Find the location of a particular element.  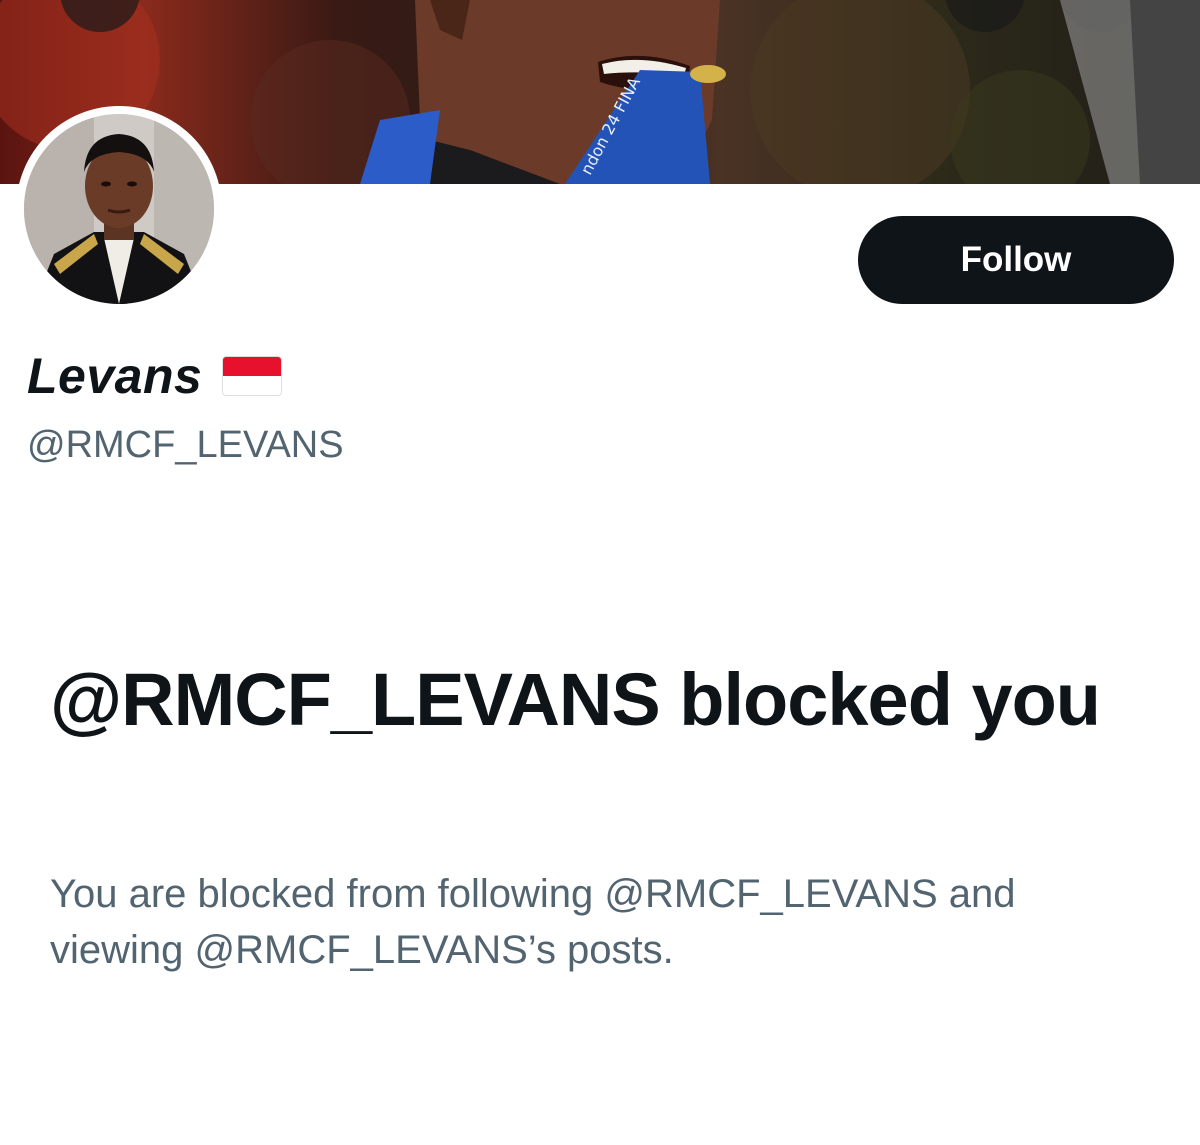

avatar-portrait is located at coordinates (119, 209).